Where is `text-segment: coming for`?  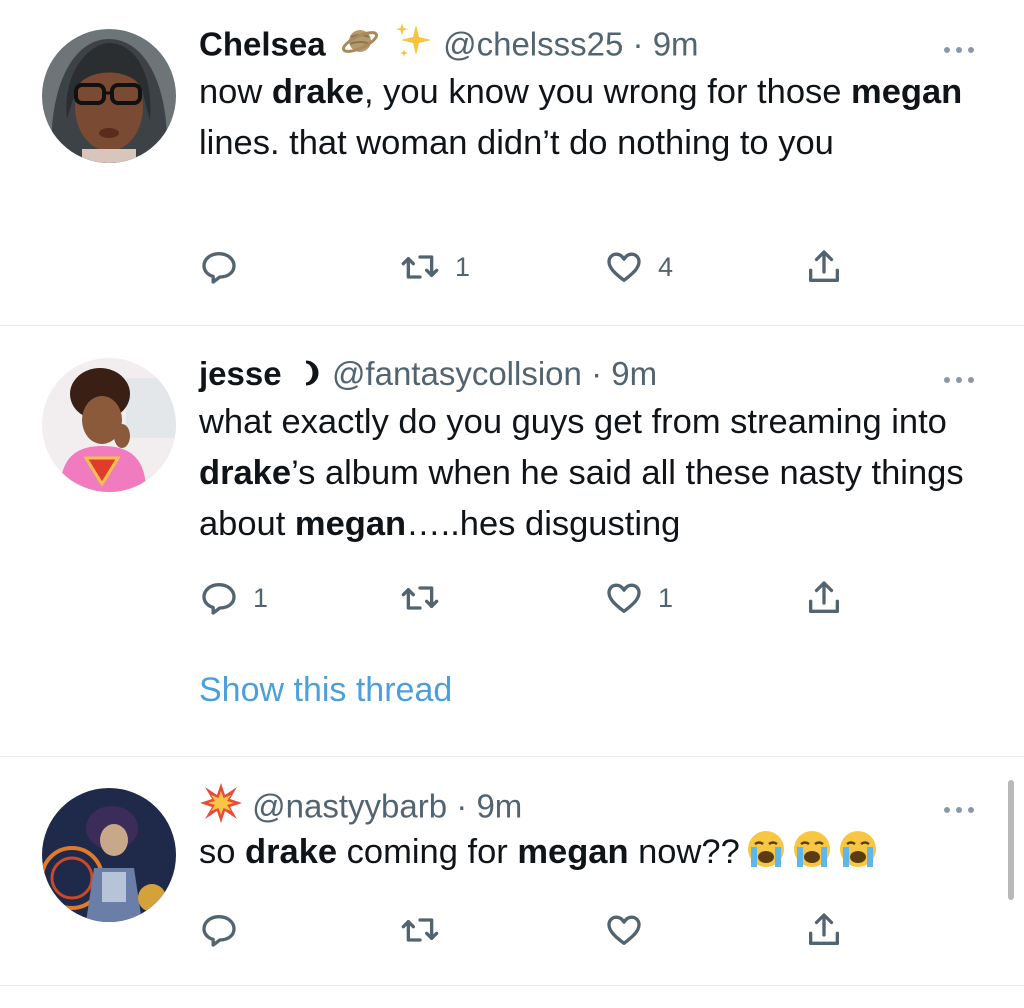 text-segment: coming for is located at coordinates (427, 852).